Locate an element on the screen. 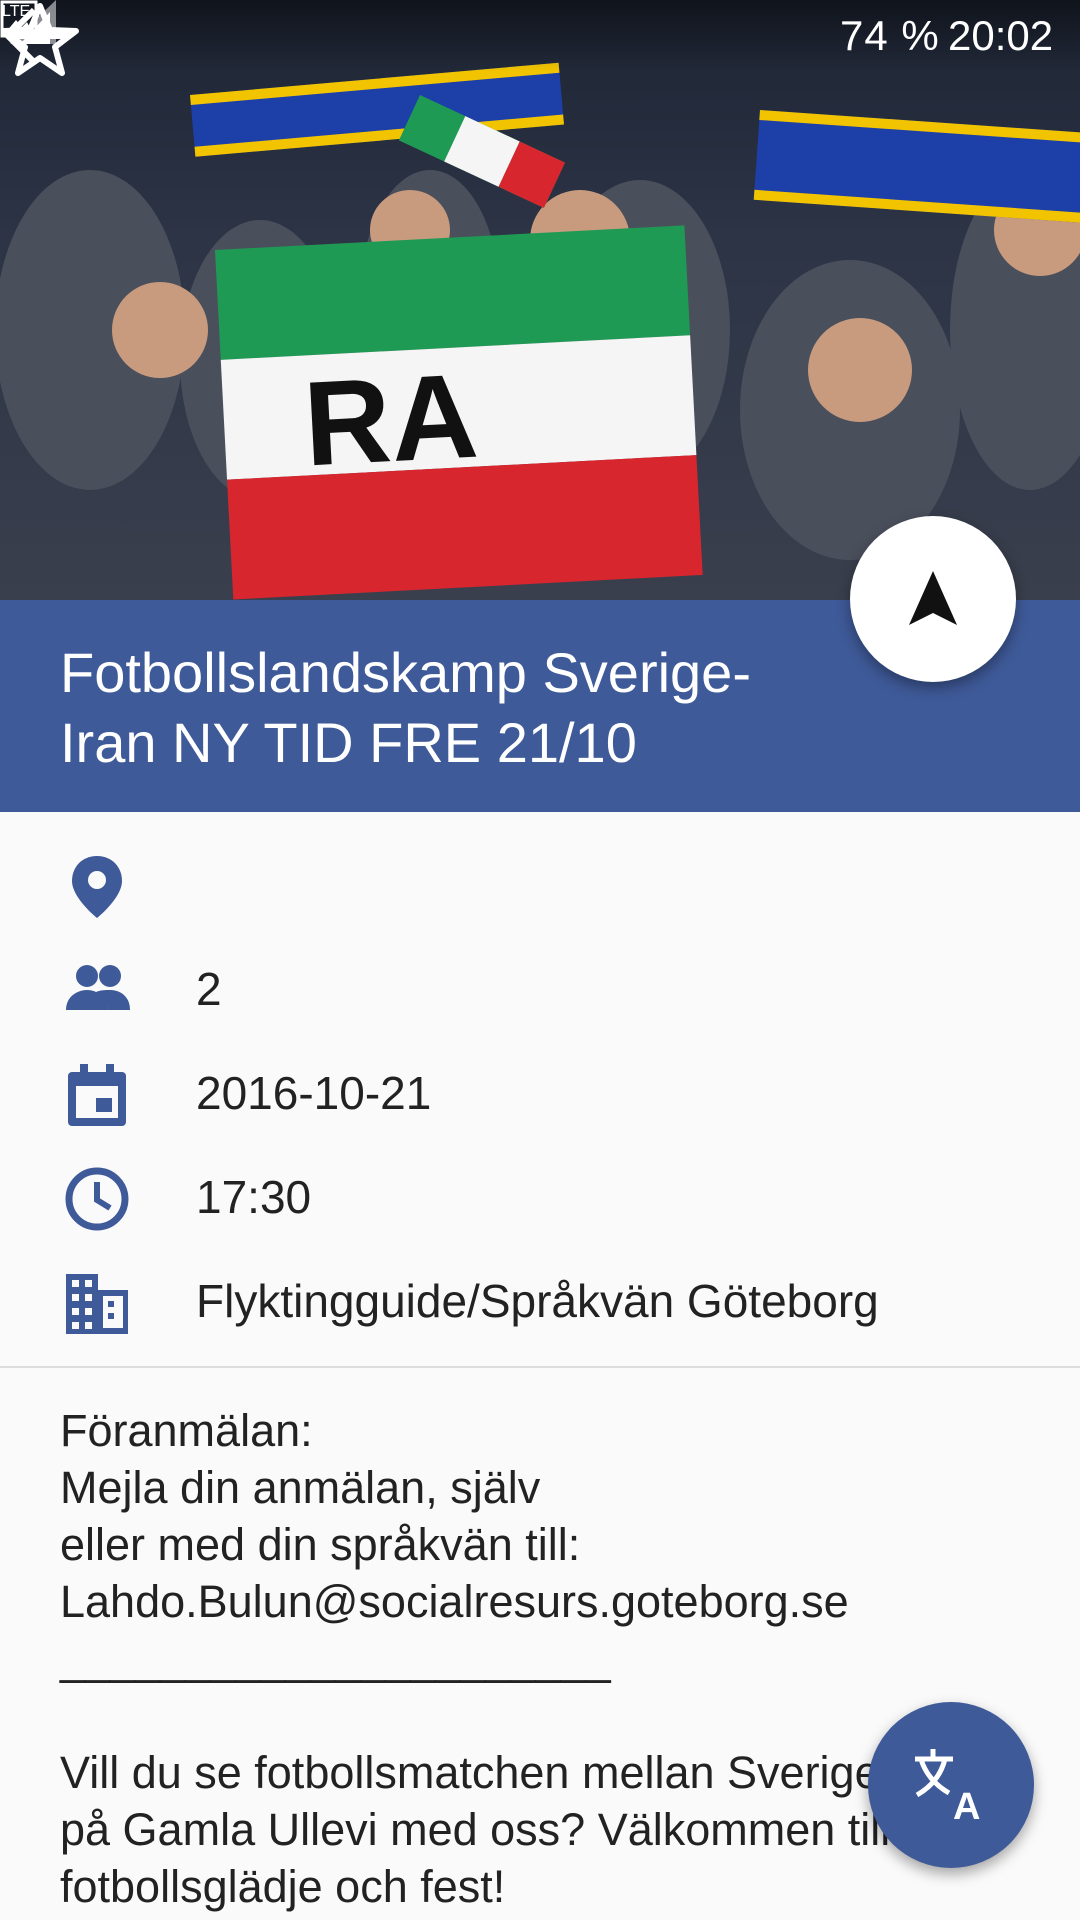 This screenshot has height=1920, width=1080. event-time: 17:30 is located at coordinates (254, 1197).